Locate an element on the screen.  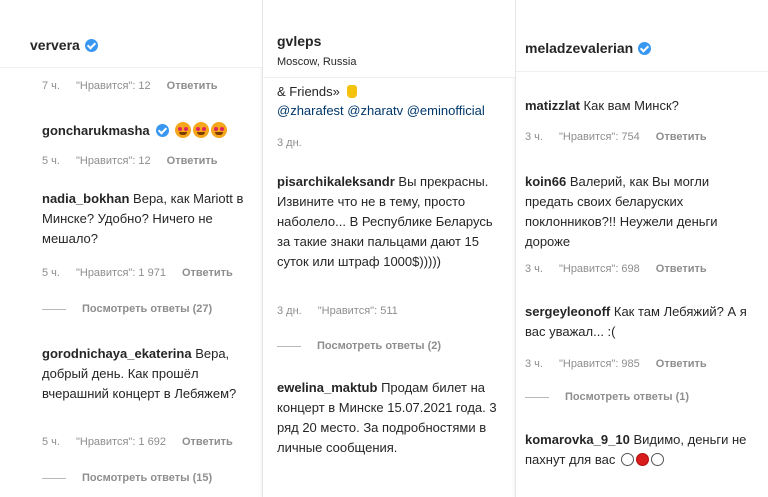
post-header: meladzevalerian is located at coordinates (642, 36).